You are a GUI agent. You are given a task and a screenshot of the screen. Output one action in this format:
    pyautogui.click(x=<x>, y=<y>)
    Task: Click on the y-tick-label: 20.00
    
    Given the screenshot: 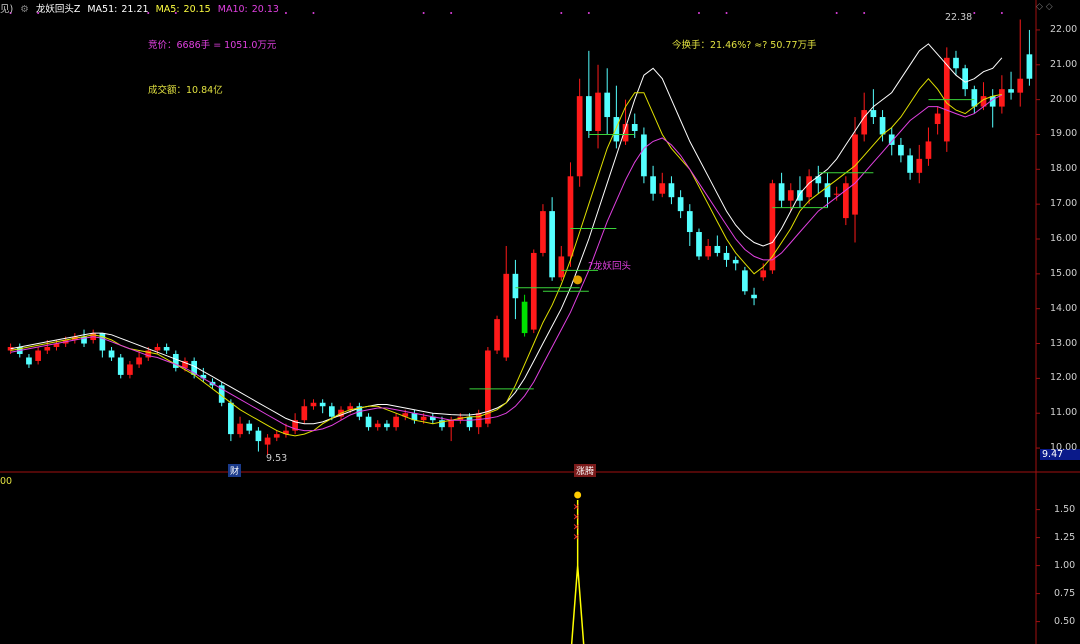 What is the action you would take?
    pyautogui.click(x=1064, y=99)
    